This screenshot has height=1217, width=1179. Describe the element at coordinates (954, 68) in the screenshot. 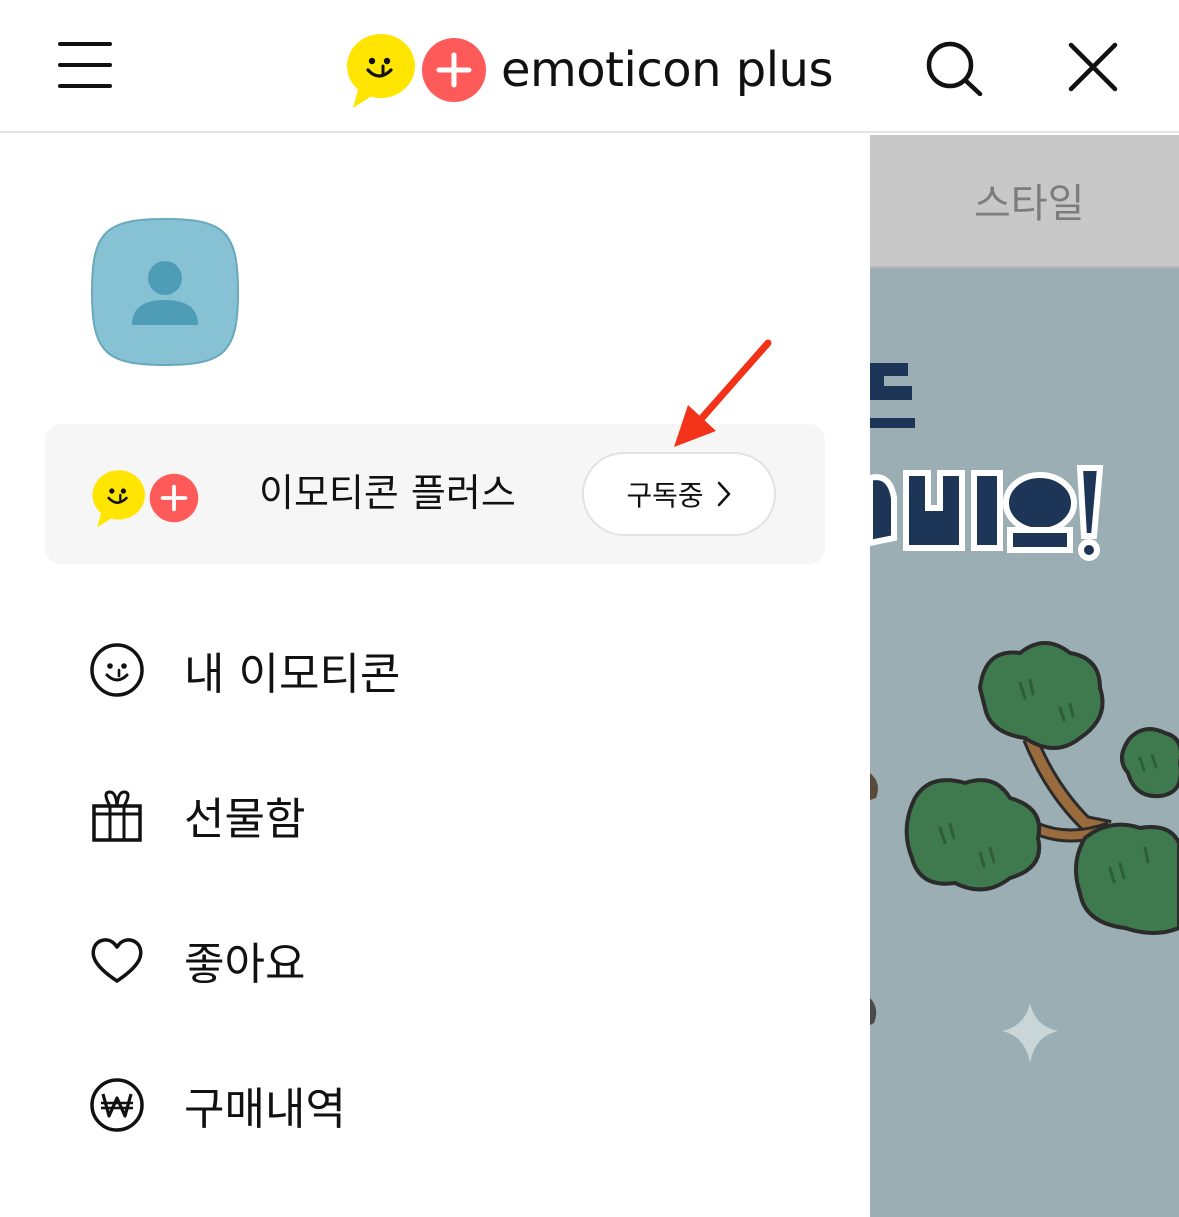

I see `search-icon` at that location.